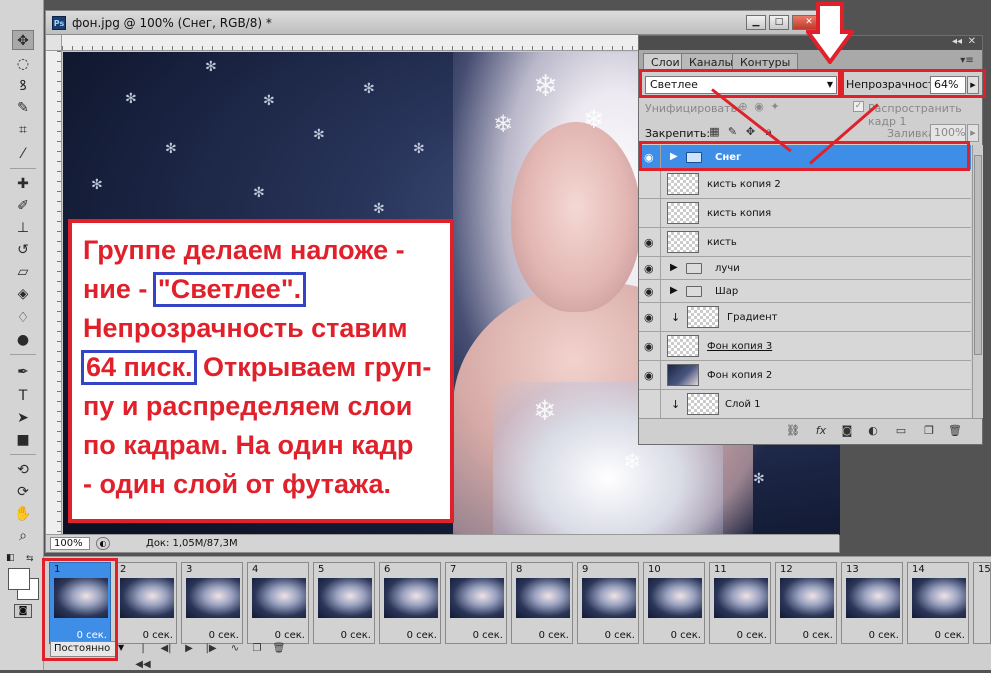 This screenshot has height=673, width=991. Describe the element at coordinates (23, 40) in the screenshot. I see `move-tool-icon: ✥` at that location.